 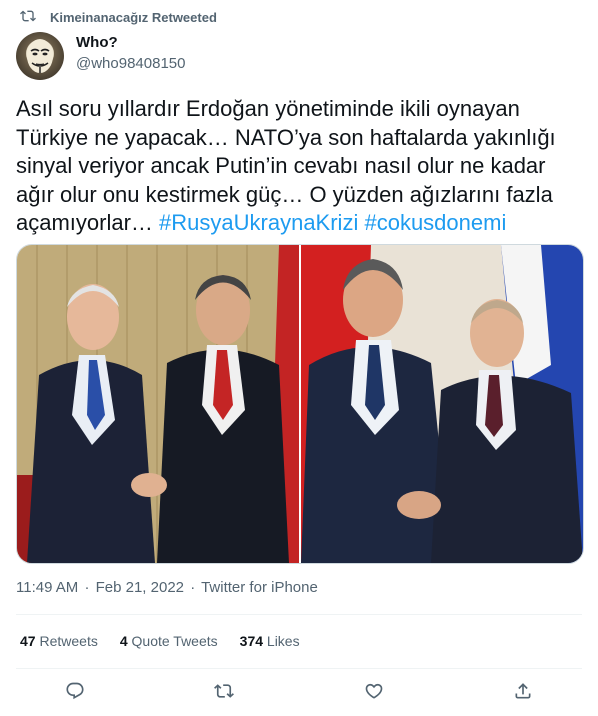 What do you see at coordinates (130, 53) in the screenshot?
I see `author-block: Who? @who98408150` at bounding box center [130, 53].